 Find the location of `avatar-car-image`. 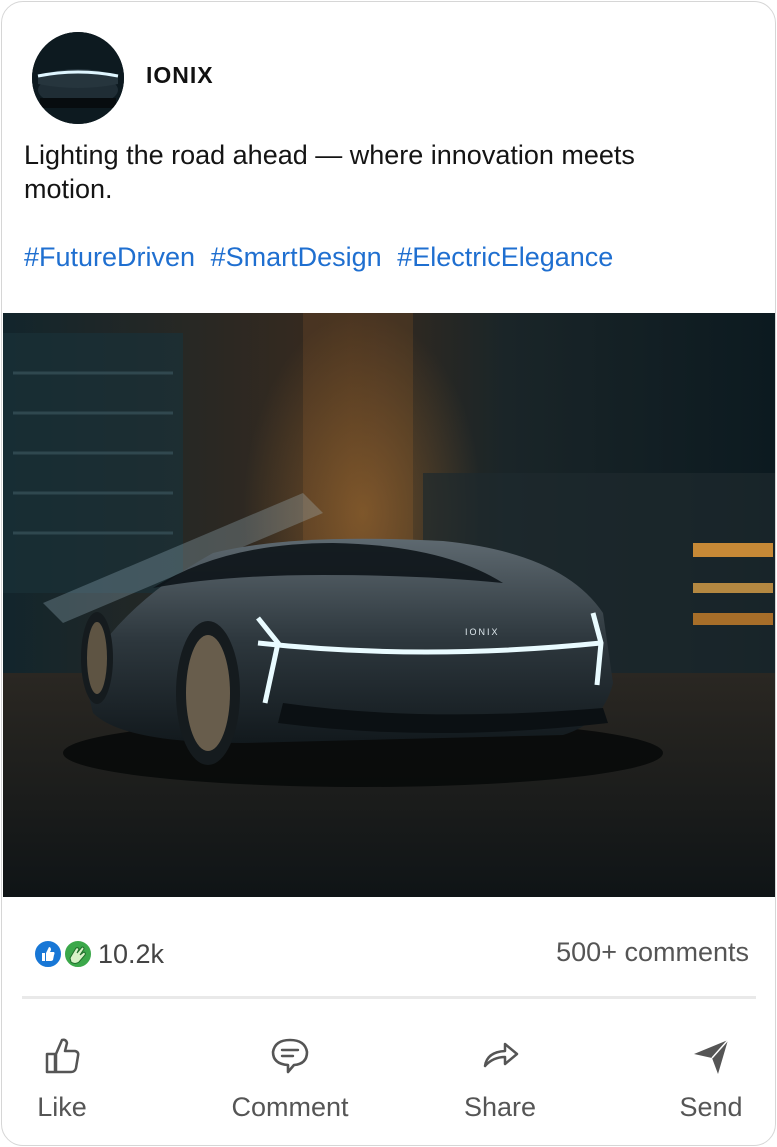

avatar-car-image is located at coordinates (78, 78).